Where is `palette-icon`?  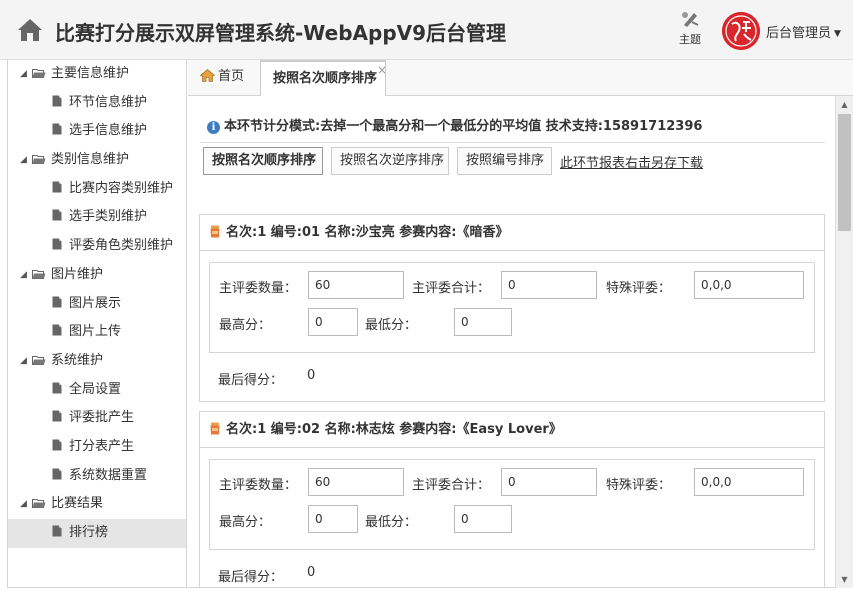
palette-icon is located at coordinates (690, 19).